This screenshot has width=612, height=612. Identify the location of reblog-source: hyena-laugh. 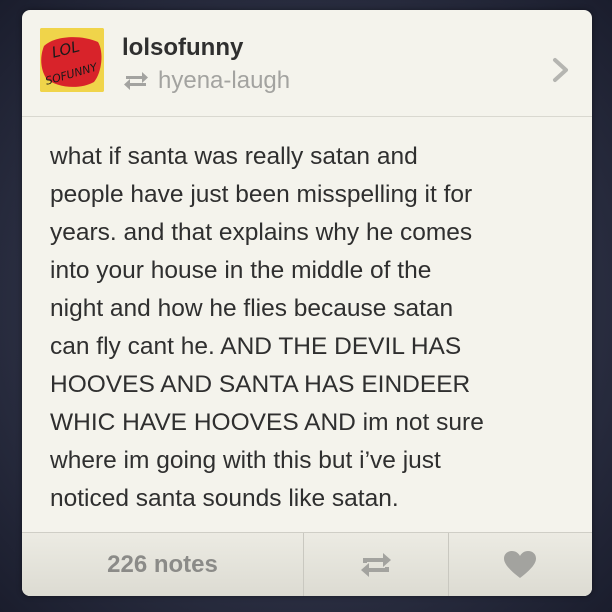
(206, 81).